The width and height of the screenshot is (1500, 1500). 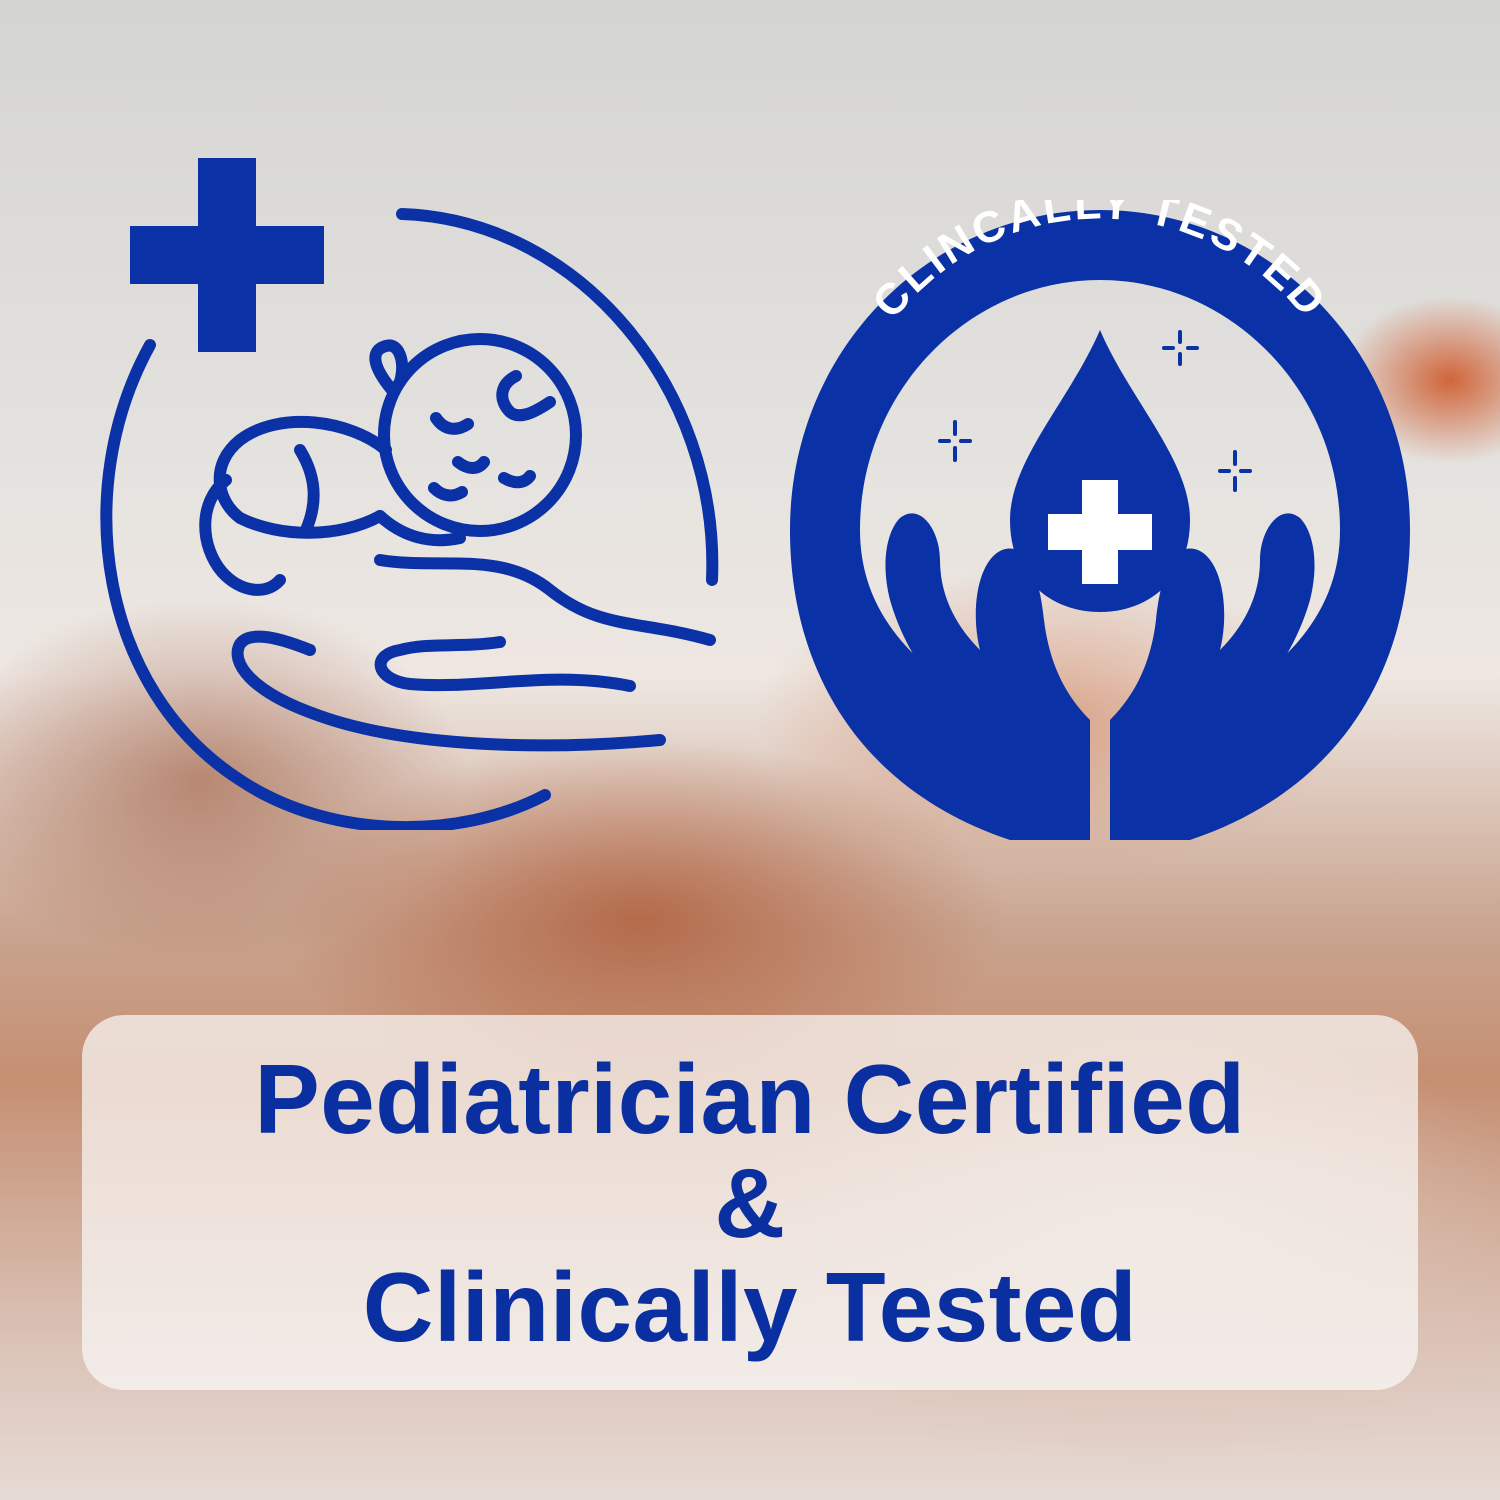 What do you see at coordinates (750, 1306) in the screenshot?
I see `headline-line-3: Clinically Tested` at bounding box center [750, 1306].